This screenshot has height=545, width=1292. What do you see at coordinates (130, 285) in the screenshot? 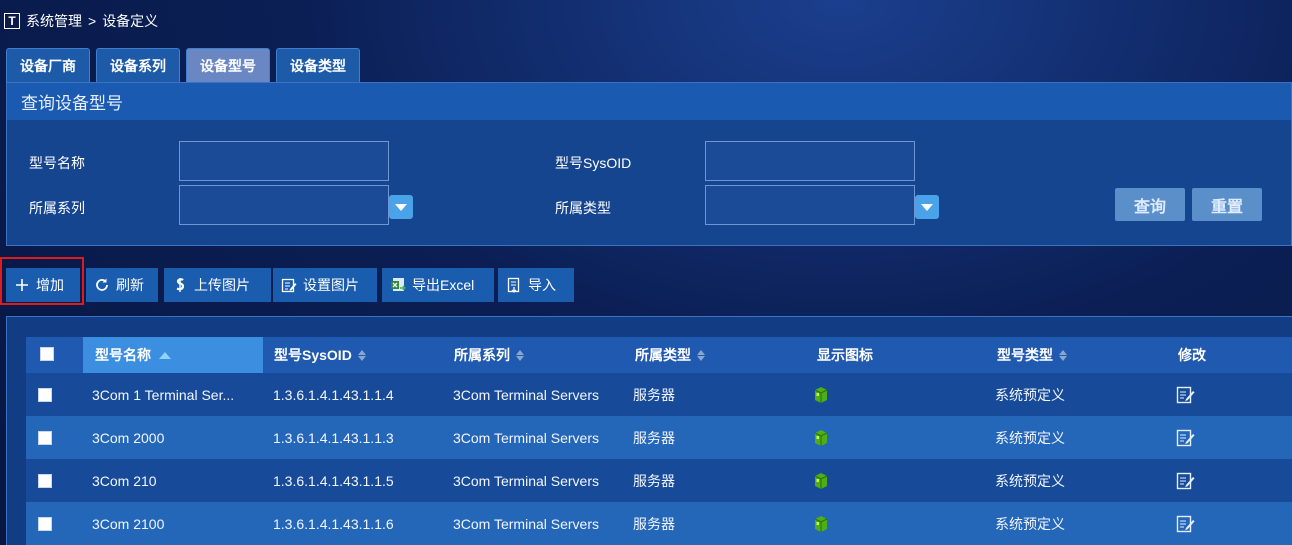
I see `refresh-button-label: 刷新` at bounding box center [130, 285].